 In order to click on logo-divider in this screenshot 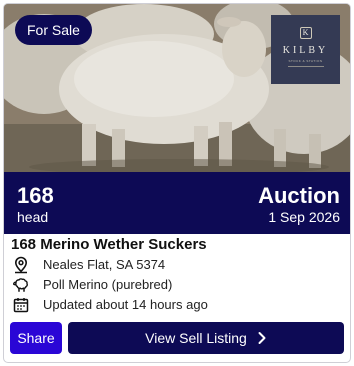, I will do `click(305, 66)`.